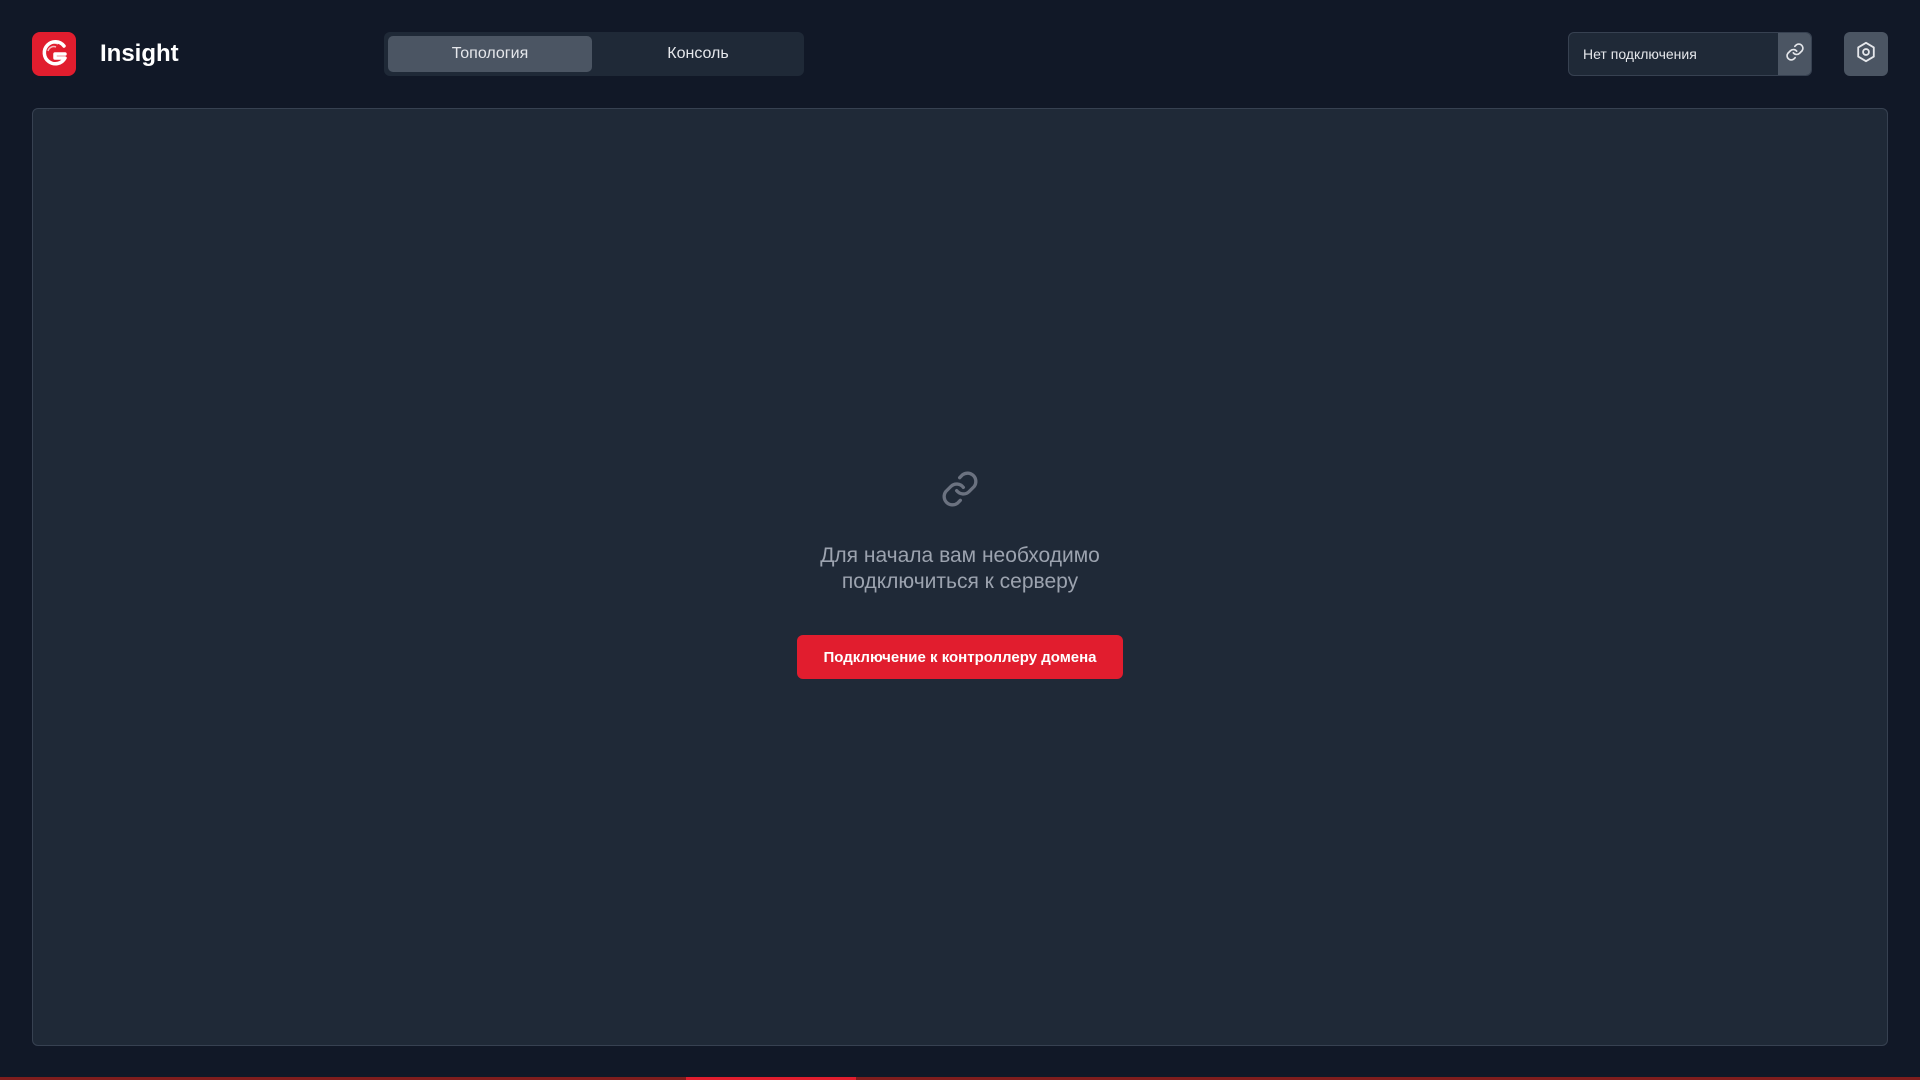  What do you see at coordinates (490, 54) in the screenshot?
I see `tab-topology: Топология` at bounding box center [490, 54].